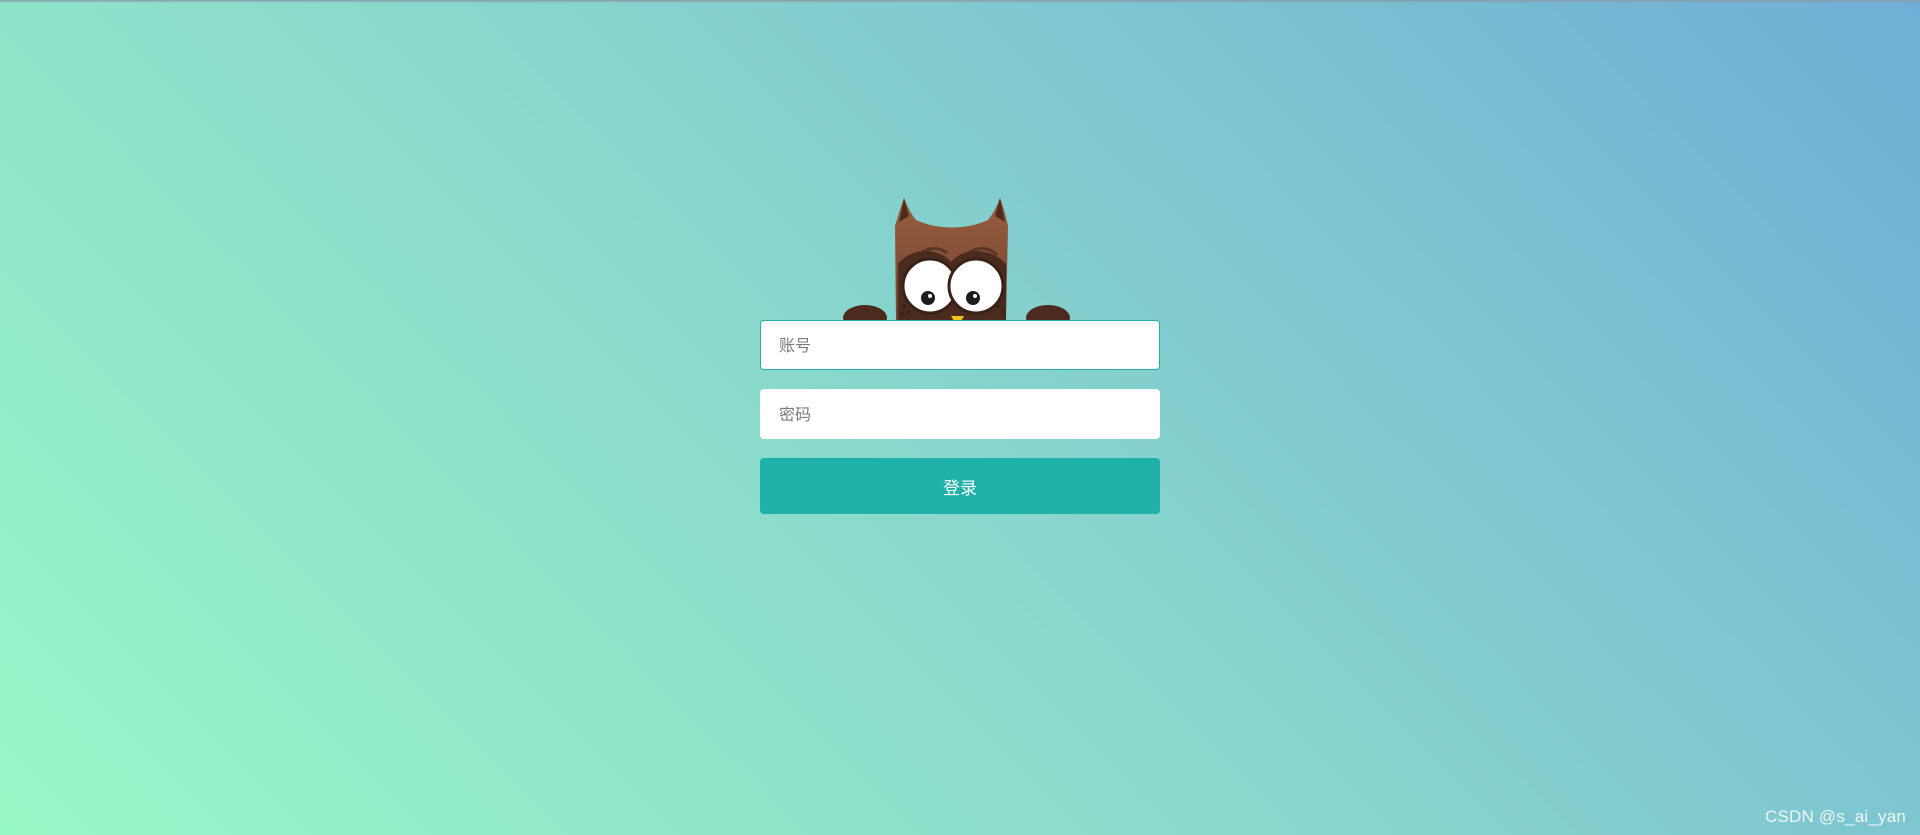  I want to click on top-edge-shadow, so click(960, 1).